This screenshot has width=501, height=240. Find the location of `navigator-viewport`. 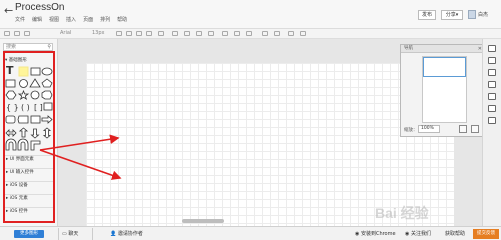

navigator-viewport is located at coordinates (444, 67).